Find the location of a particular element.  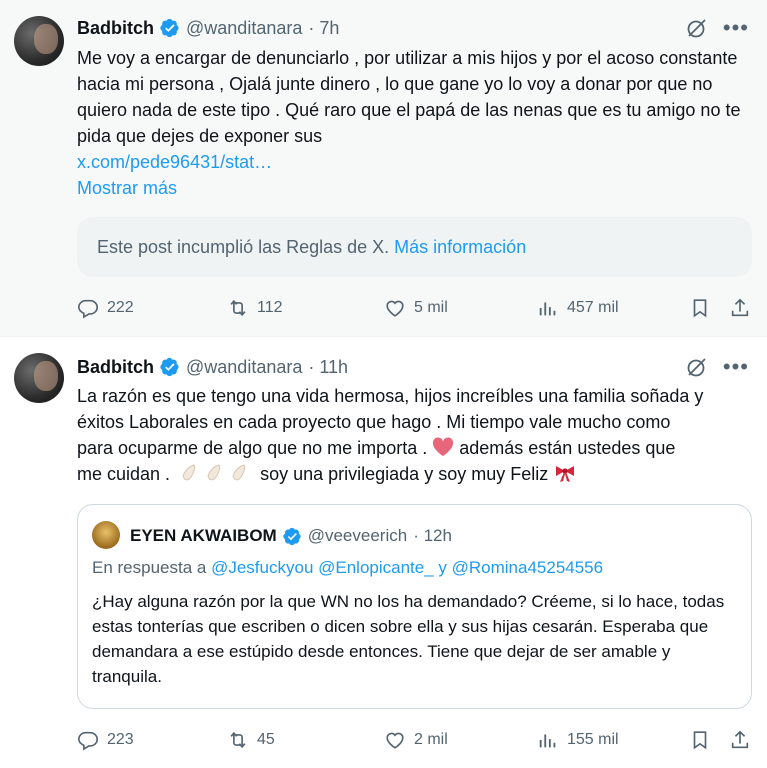

timestamp: · 7h is located at coordinates (323, 28).